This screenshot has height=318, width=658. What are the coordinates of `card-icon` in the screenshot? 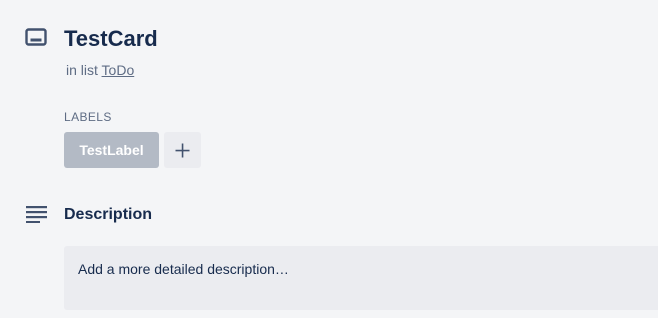 It's located at (36, 37).